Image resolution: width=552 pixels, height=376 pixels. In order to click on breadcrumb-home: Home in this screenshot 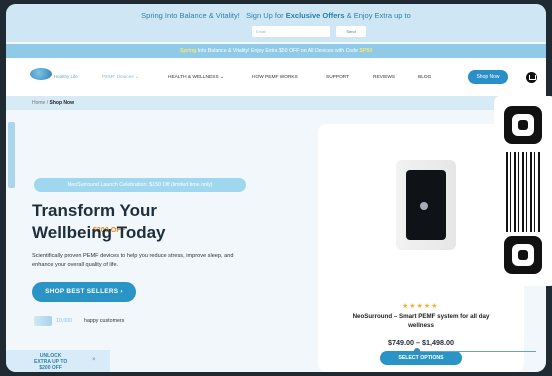, I will do `click(38, 103)`.